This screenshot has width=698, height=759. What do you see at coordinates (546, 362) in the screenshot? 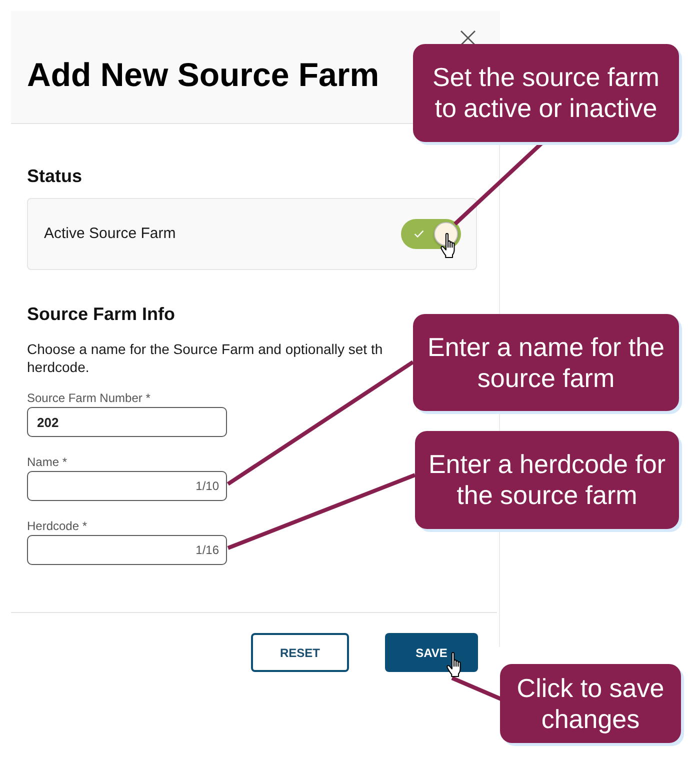
I see `callout: Enter a name for the source farm` at bounding box center [546, 362].